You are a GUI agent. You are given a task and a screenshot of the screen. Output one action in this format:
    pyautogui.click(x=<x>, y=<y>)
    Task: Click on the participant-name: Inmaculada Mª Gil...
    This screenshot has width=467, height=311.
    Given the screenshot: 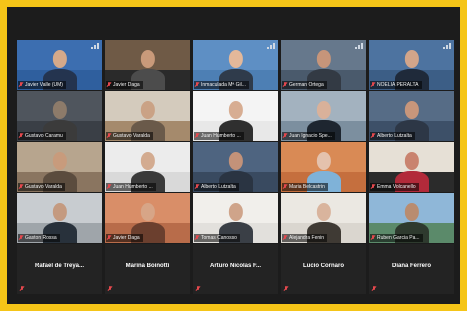 What is the action you would take?
    pyautogui.click(x=223, y=85)
    